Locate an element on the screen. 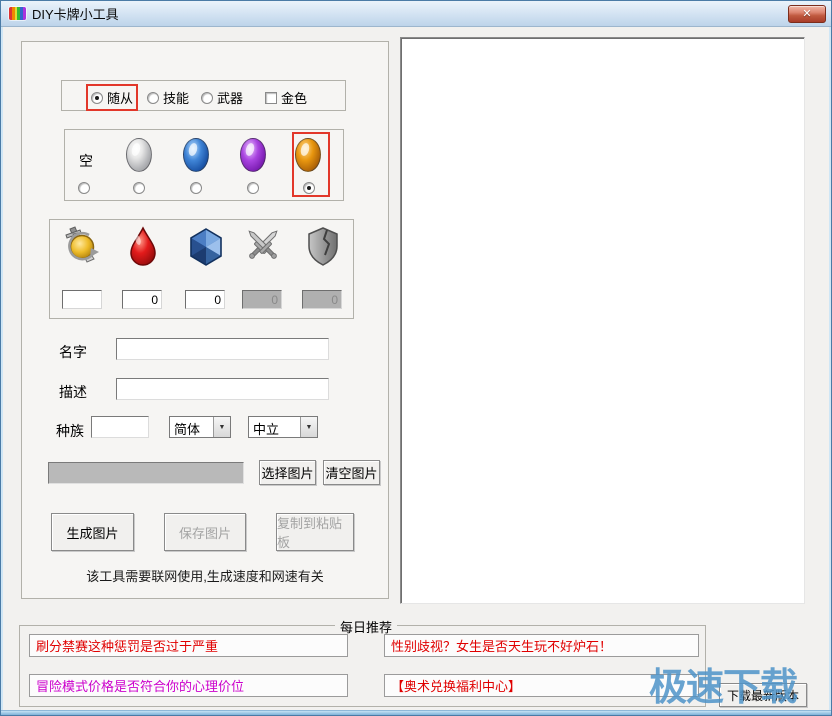 This screenshot has width=832, height=716. radio-rarity-blue is located at coordinates (196, 188).